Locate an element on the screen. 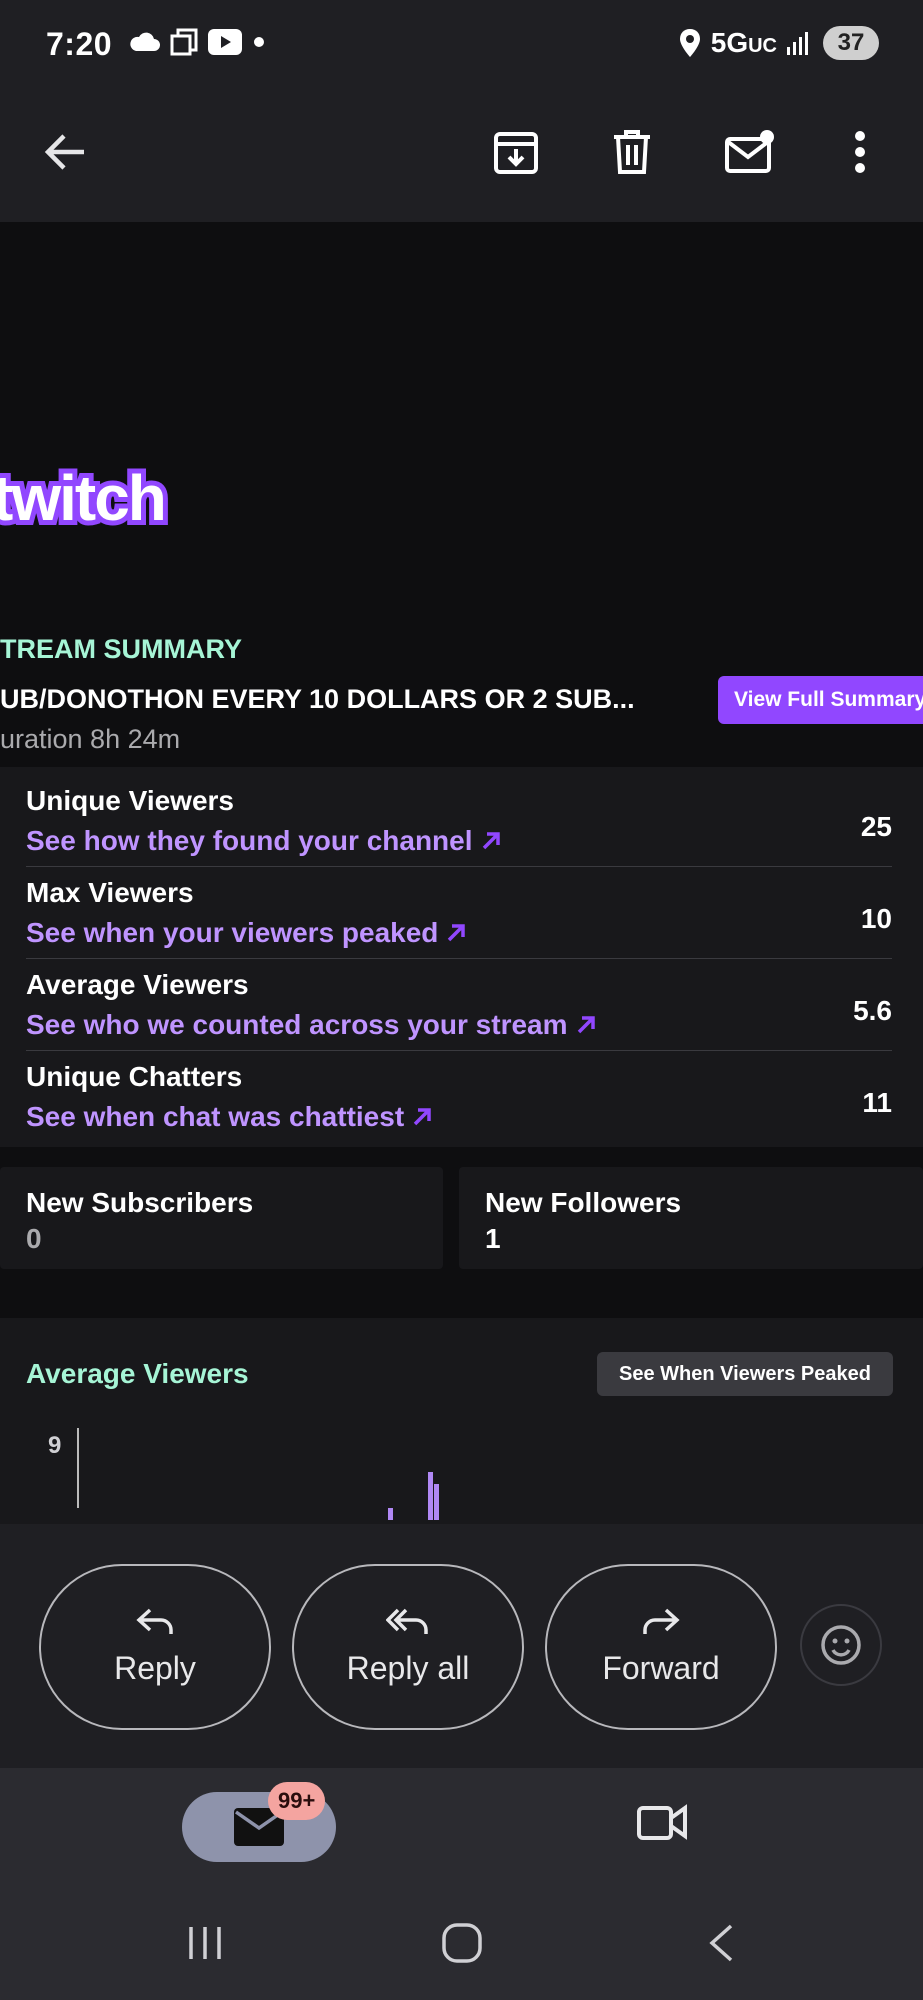 This screenshot has height=2000, width=923. back-button is located at coordinates (66, 152).